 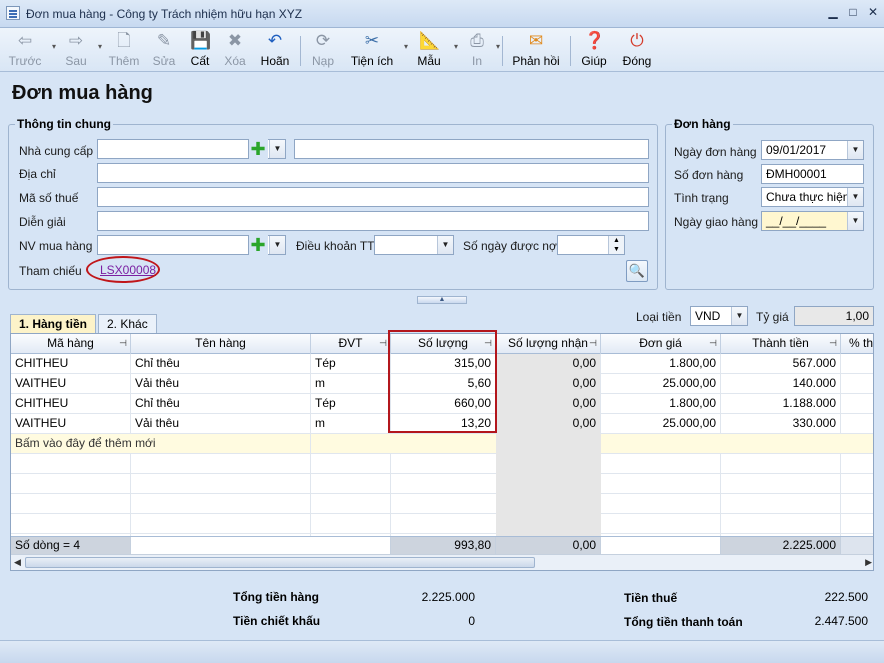 I want to click on new-document-icon: 🗋, so click(x=124, y=40).